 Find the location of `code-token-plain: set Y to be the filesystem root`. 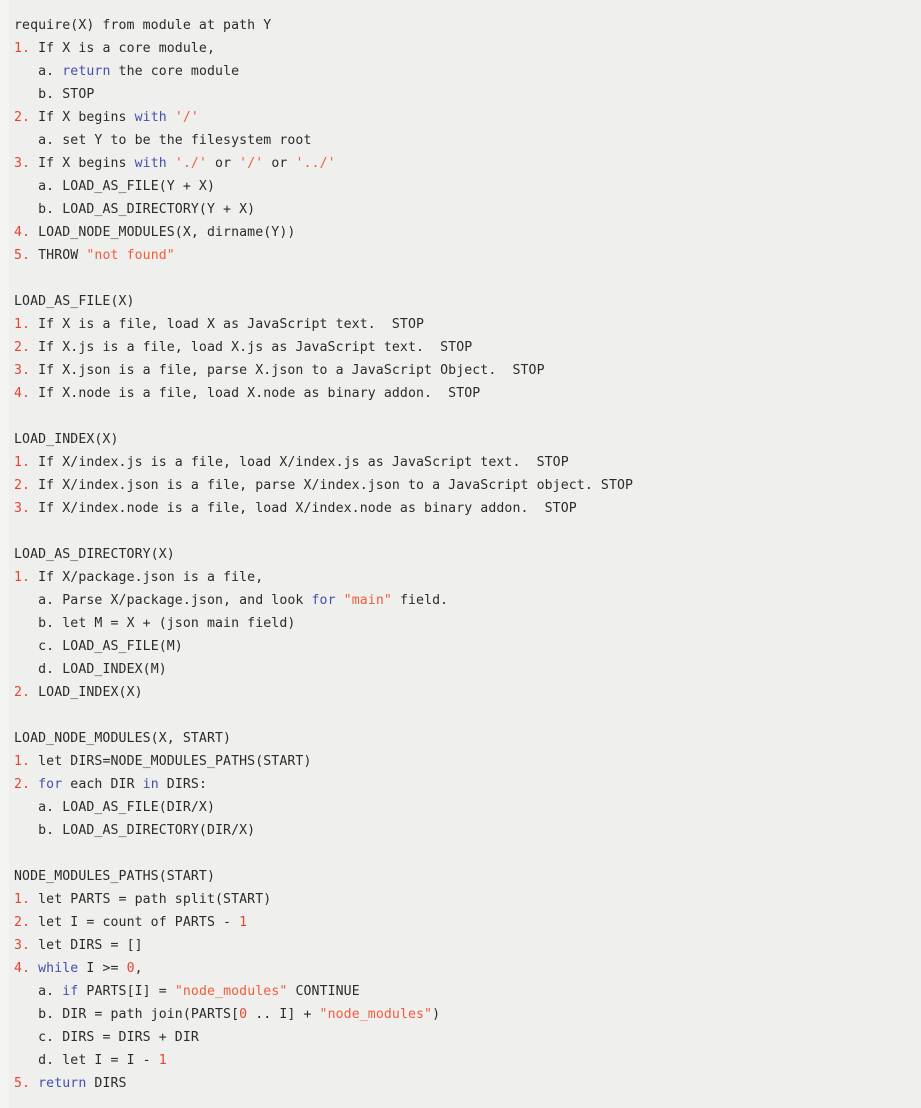

code-token-plain: set Y to be the filesystem root is located at coordinates (183, 140).